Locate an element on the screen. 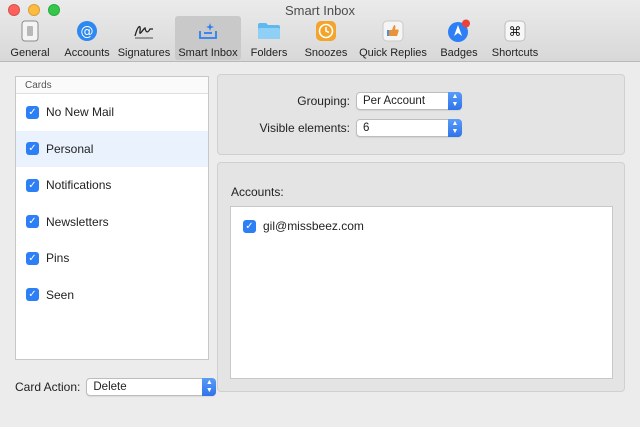 Image resolution: width=640 pixels, height=427 pixels. general-icon is located at coordinates (30, 31).